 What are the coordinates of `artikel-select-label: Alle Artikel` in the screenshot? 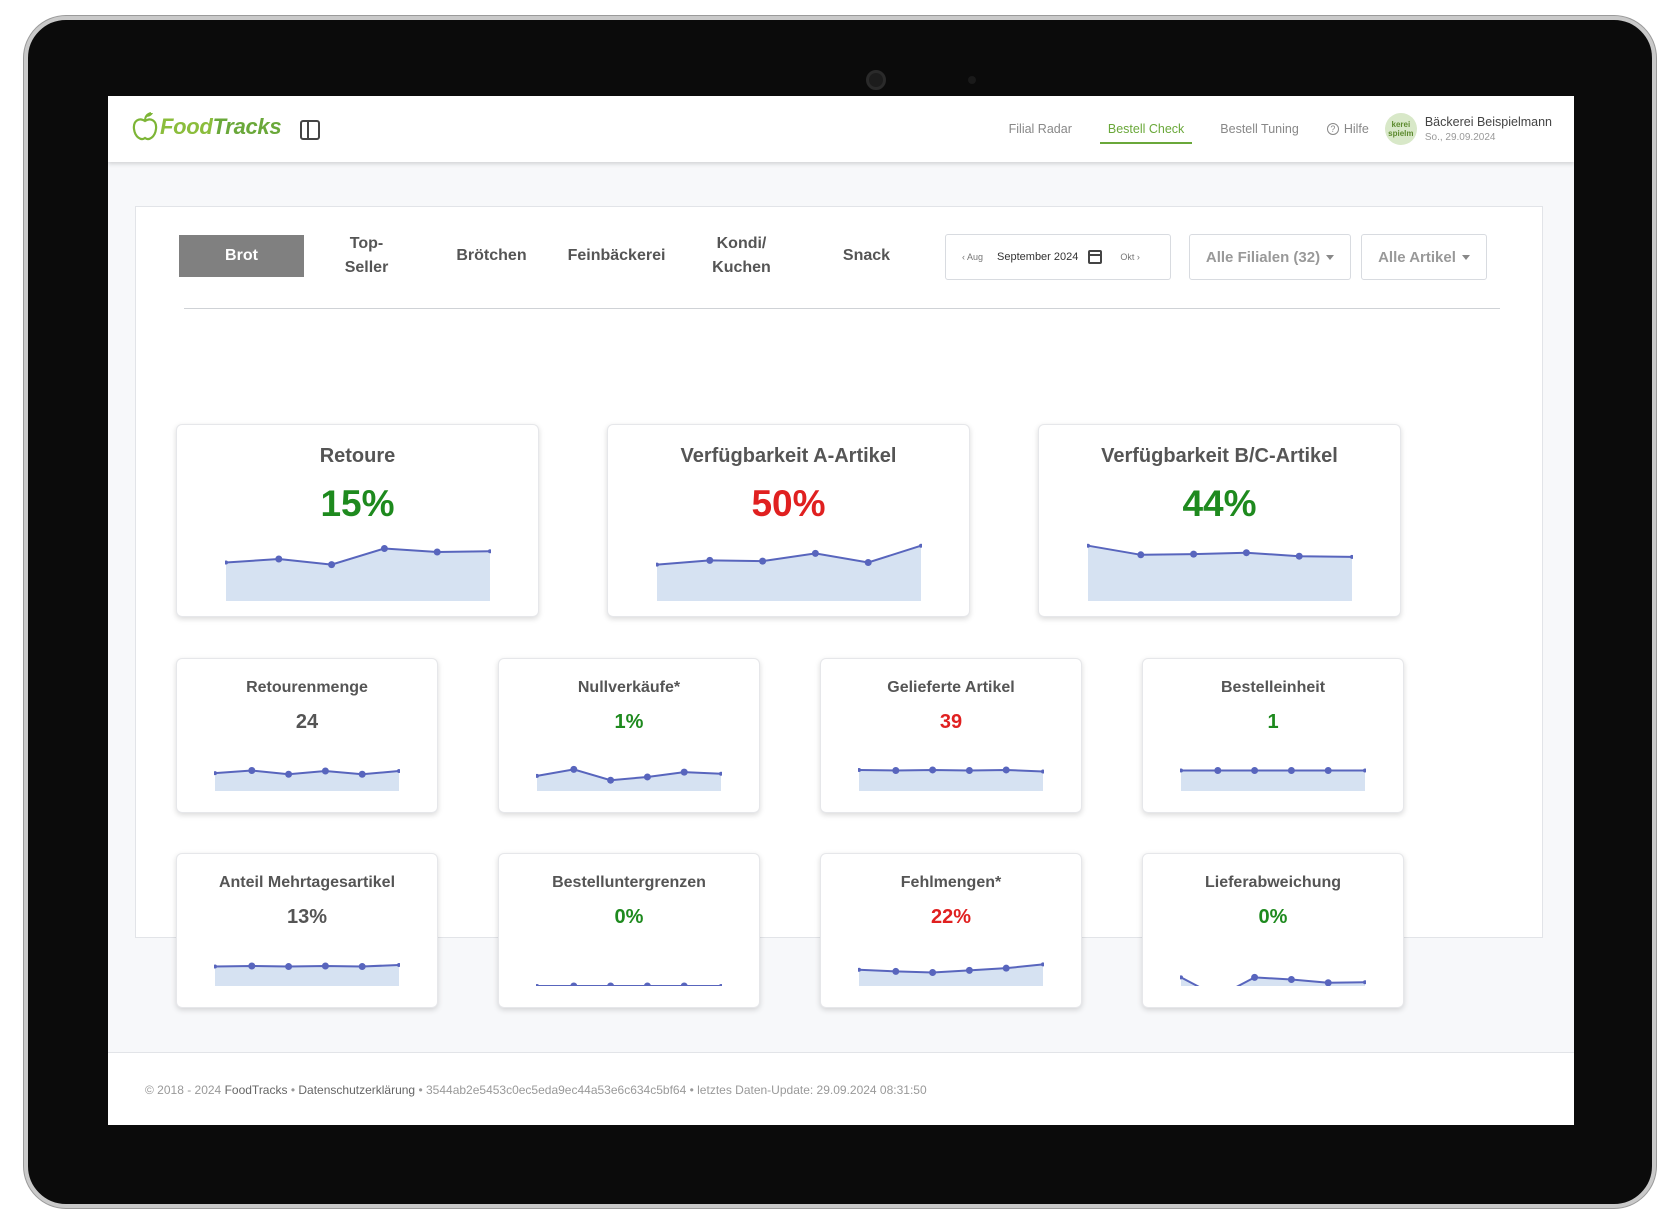 It's located at (1417, 257).